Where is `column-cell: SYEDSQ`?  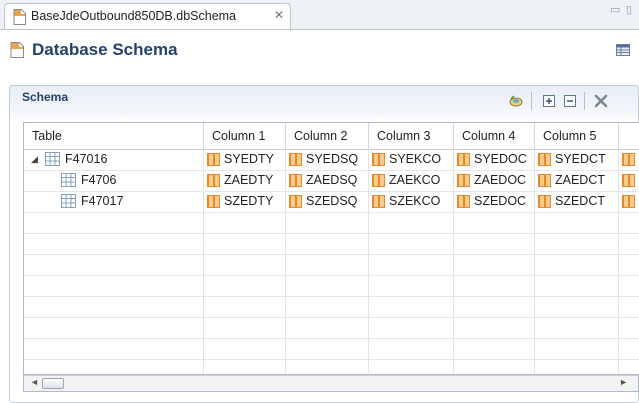 column-cell: SYEDSQ is located at coordinates (327, 159).